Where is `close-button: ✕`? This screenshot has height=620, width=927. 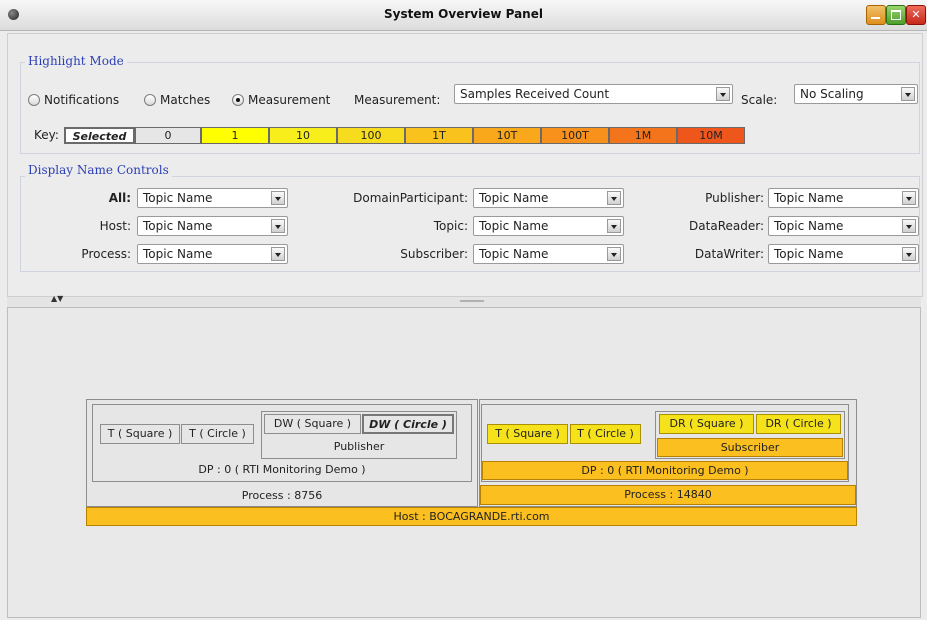
close-button: ✕ is located at coordinates (916, 15).